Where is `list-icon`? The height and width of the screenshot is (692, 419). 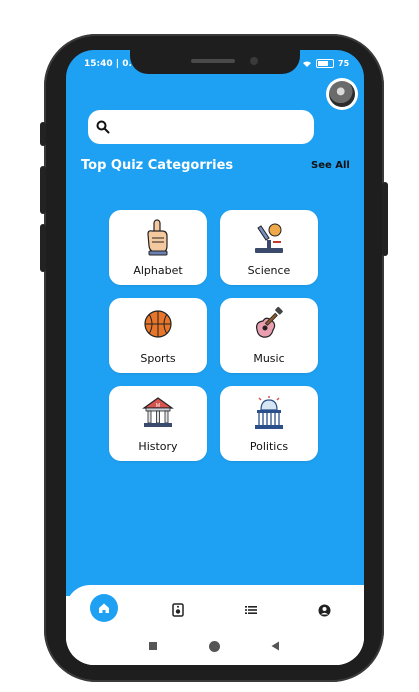 list-icon is located at coordinates (251, 610).